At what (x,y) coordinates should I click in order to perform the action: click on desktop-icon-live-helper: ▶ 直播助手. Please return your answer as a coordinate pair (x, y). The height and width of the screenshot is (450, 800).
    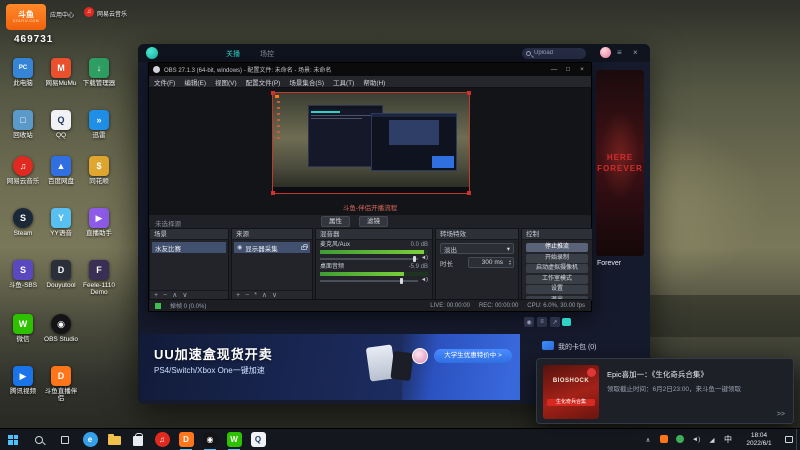
    Looking at the image, I should click on (99, 222).